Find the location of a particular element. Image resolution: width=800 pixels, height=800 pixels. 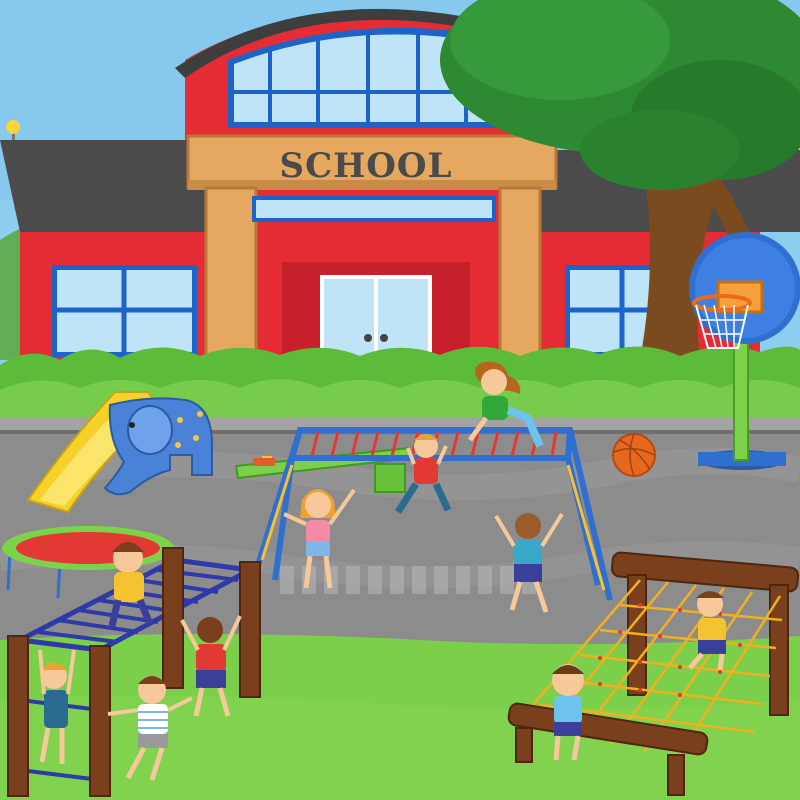

school-sign: SCHOOL is located at coordinates (366, 166).